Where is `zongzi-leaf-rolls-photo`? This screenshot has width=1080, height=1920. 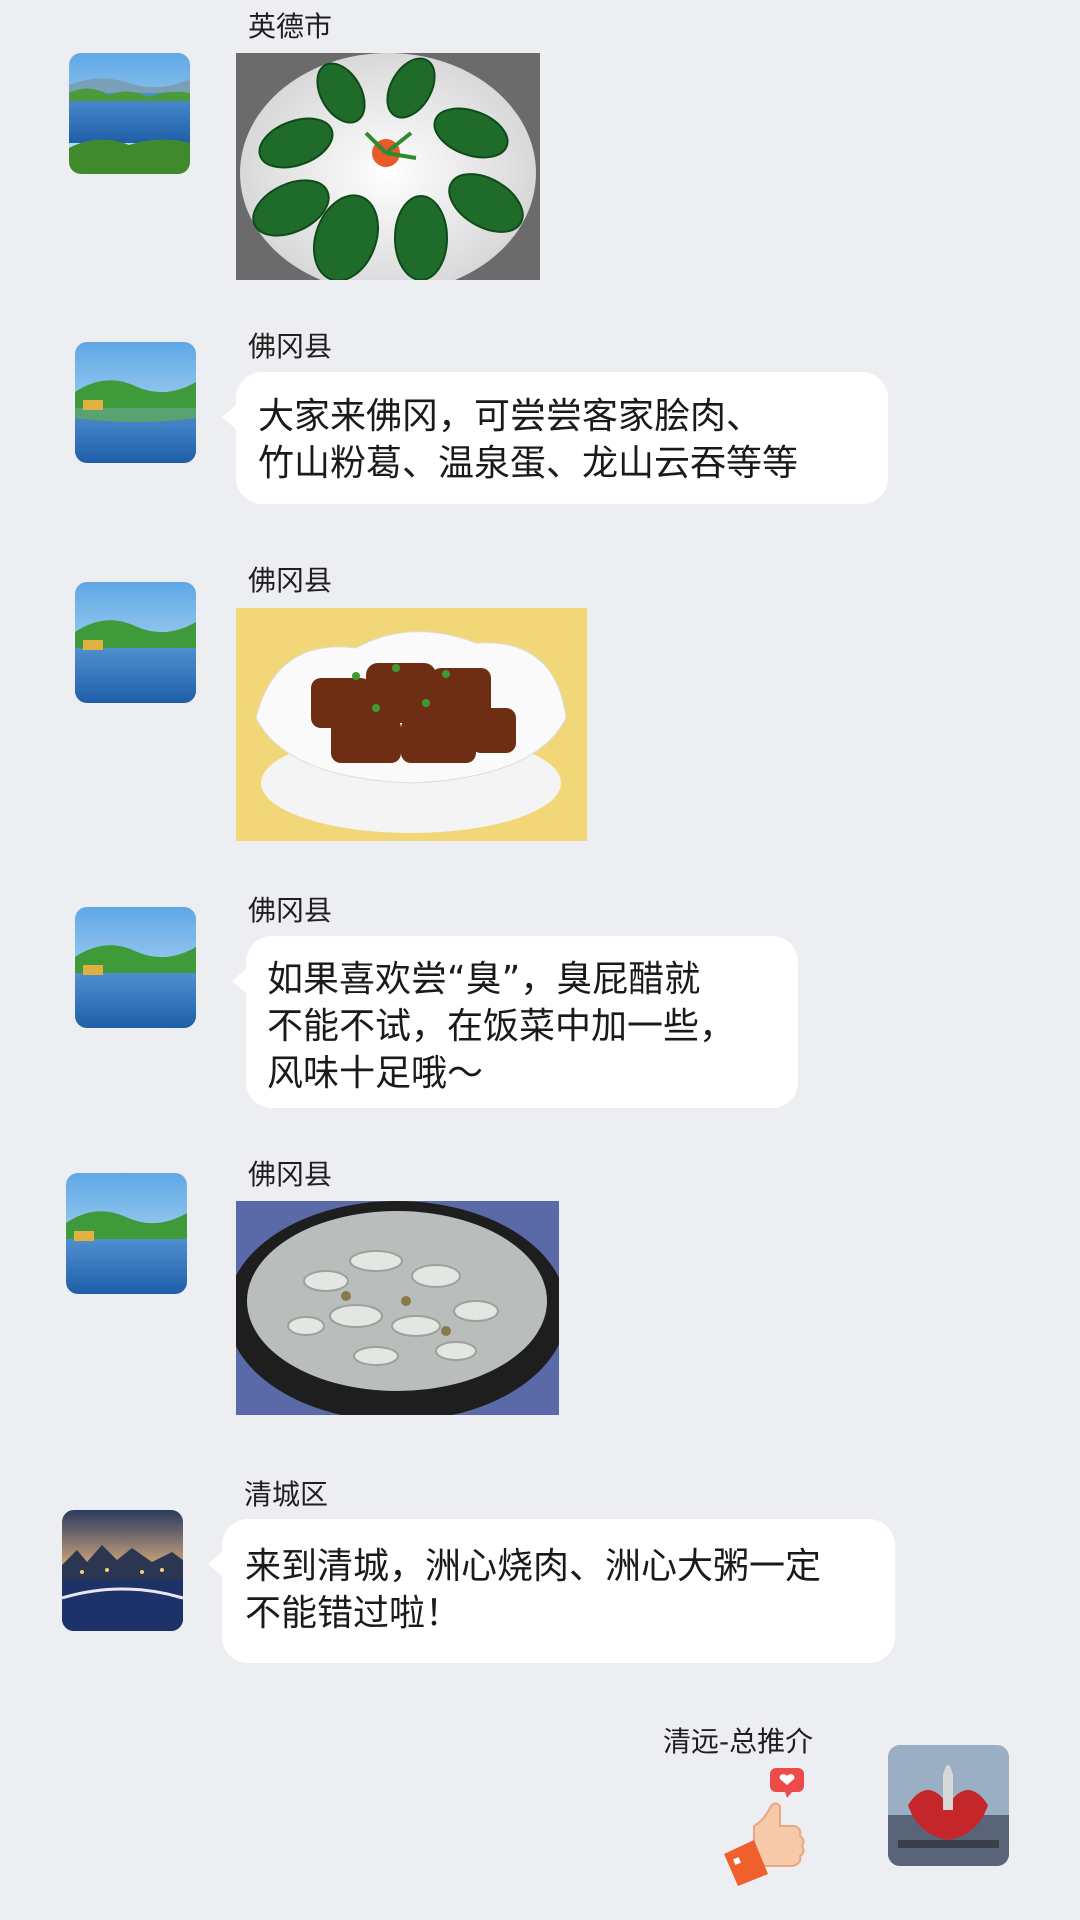 zongzi-leaf-rolls-photo is located at coordinates (388, 166).